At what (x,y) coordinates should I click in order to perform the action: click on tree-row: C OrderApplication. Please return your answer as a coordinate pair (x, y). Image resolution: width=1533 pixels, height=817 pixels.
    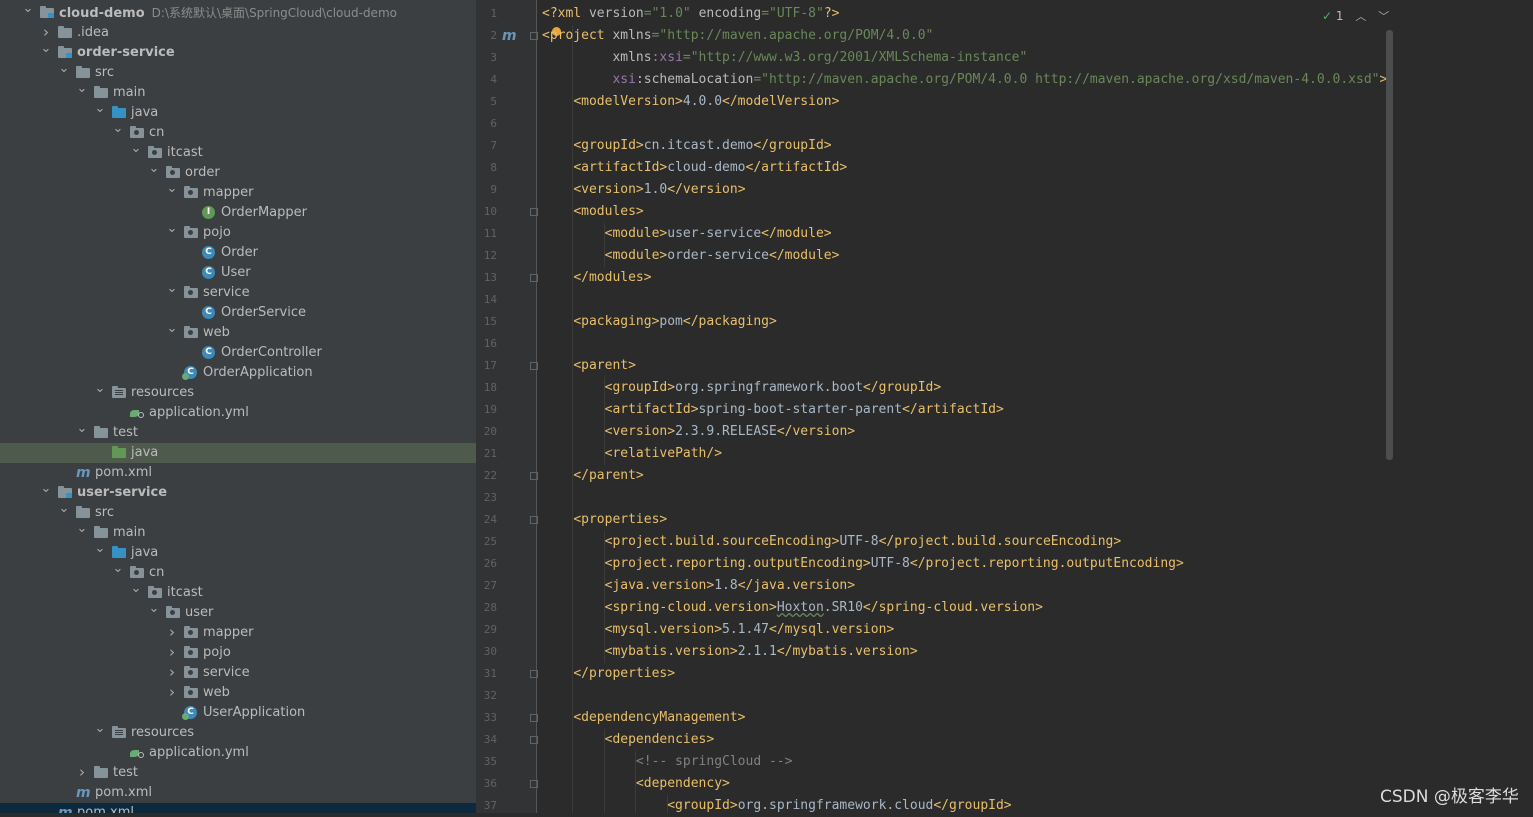
    Looking at the image, I should click on (238, 373).